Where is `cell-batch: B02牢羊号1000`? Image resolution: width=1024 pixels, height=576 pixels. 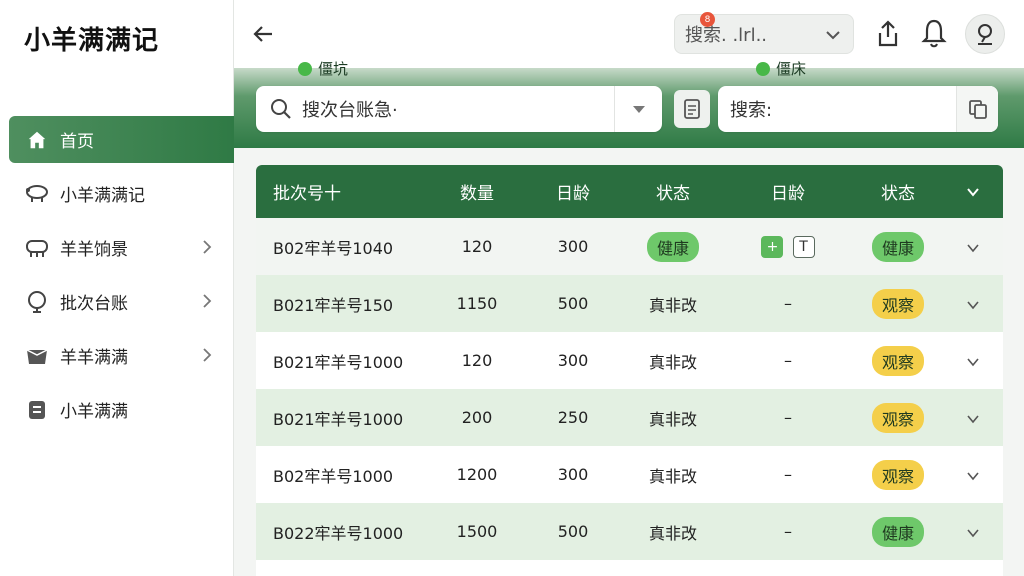
cell-batch: B02牢羊号1000 is located at coordinates (333, 476).